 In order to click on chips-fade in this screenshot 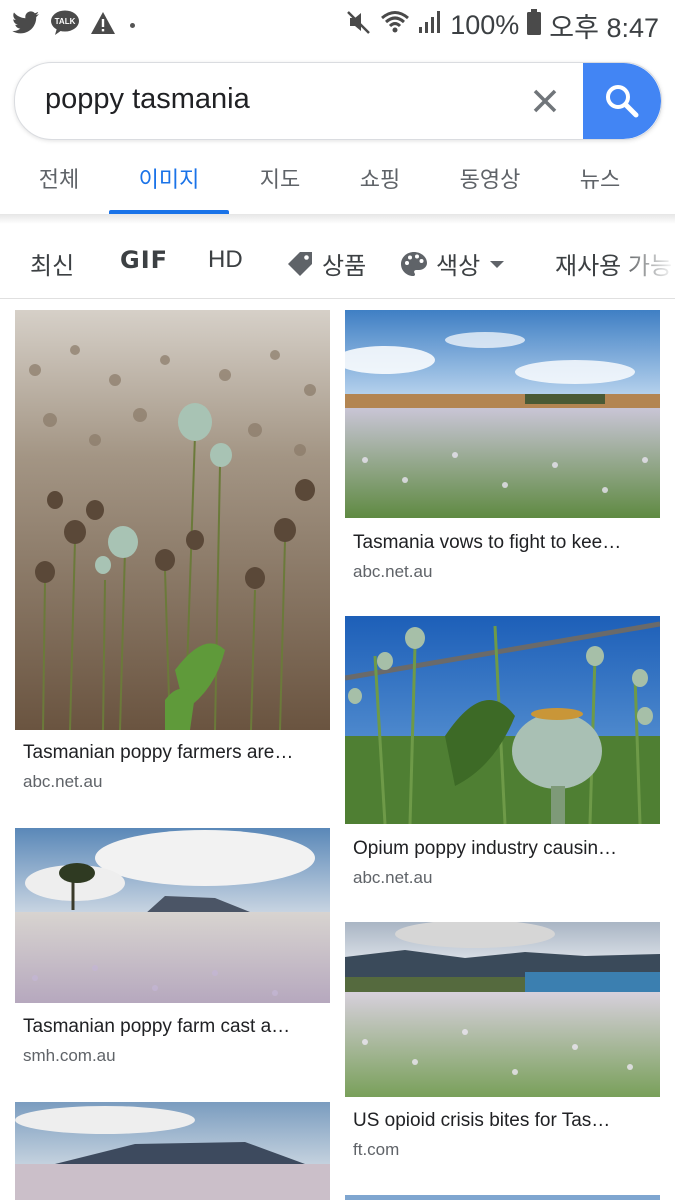, I will do `click(645, 262)`.